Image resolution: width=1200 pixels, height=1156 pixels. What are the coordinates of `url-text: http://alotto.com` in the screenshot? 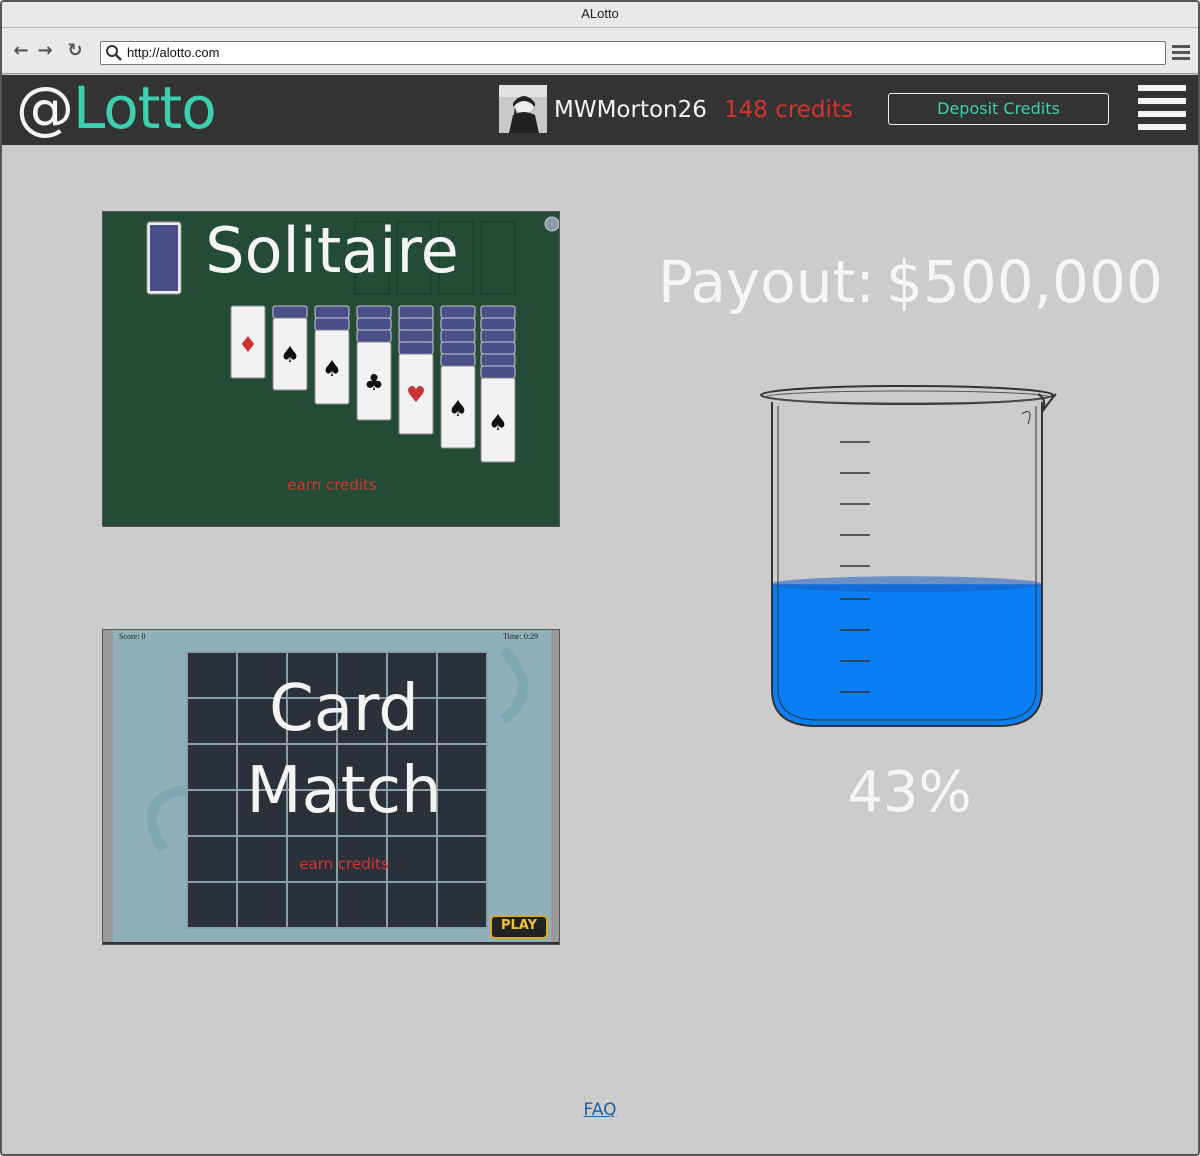 It's located at (173, 52).